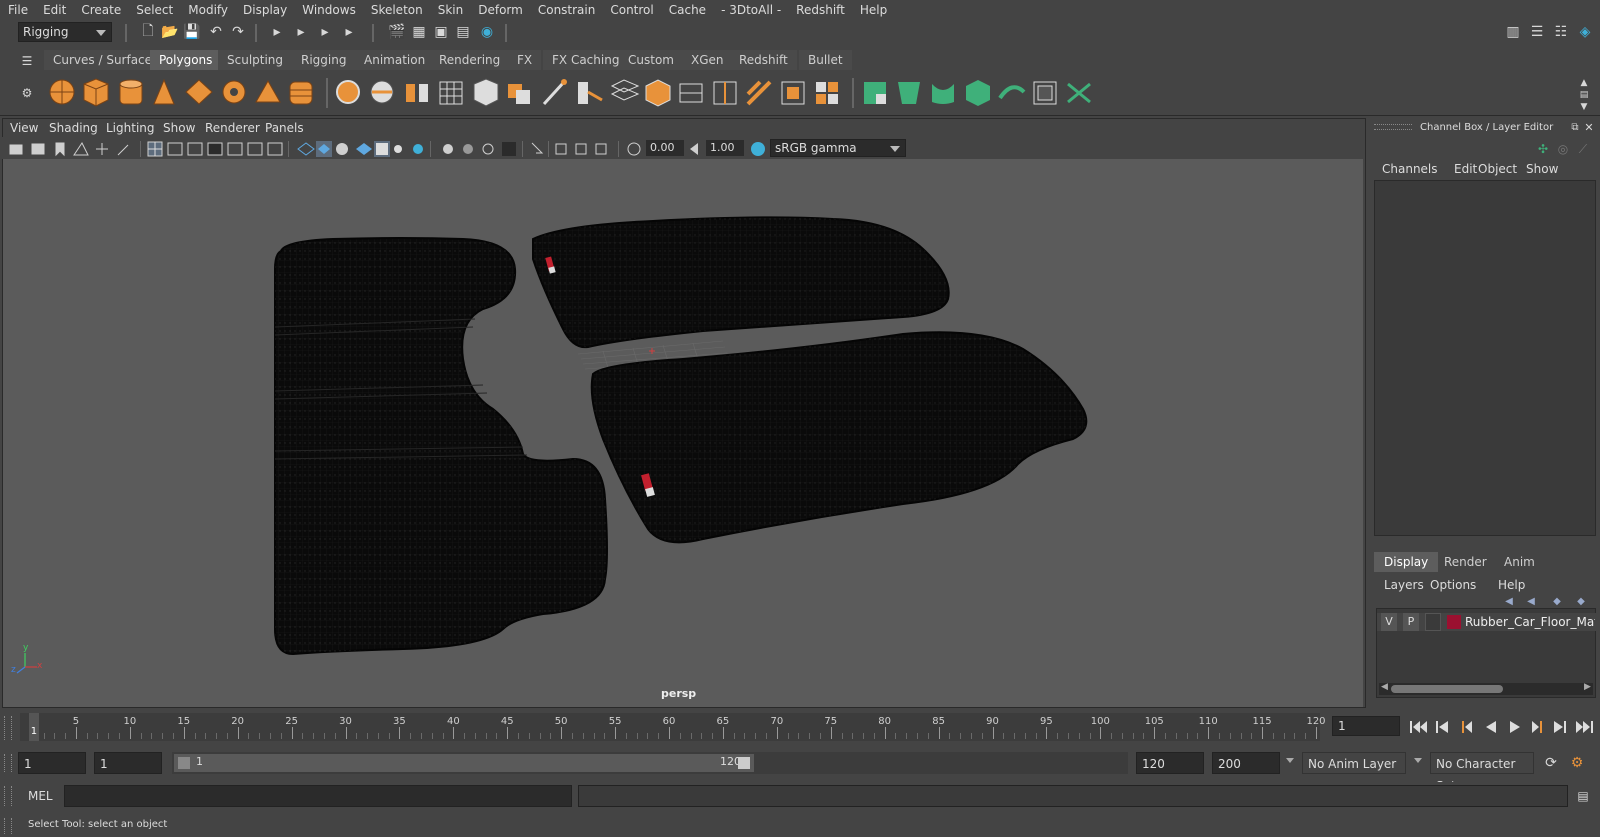  Describe the element at coordinates (27, 93) in the screenshot. I see `shelf-gear-icon: ⚙` at that location.